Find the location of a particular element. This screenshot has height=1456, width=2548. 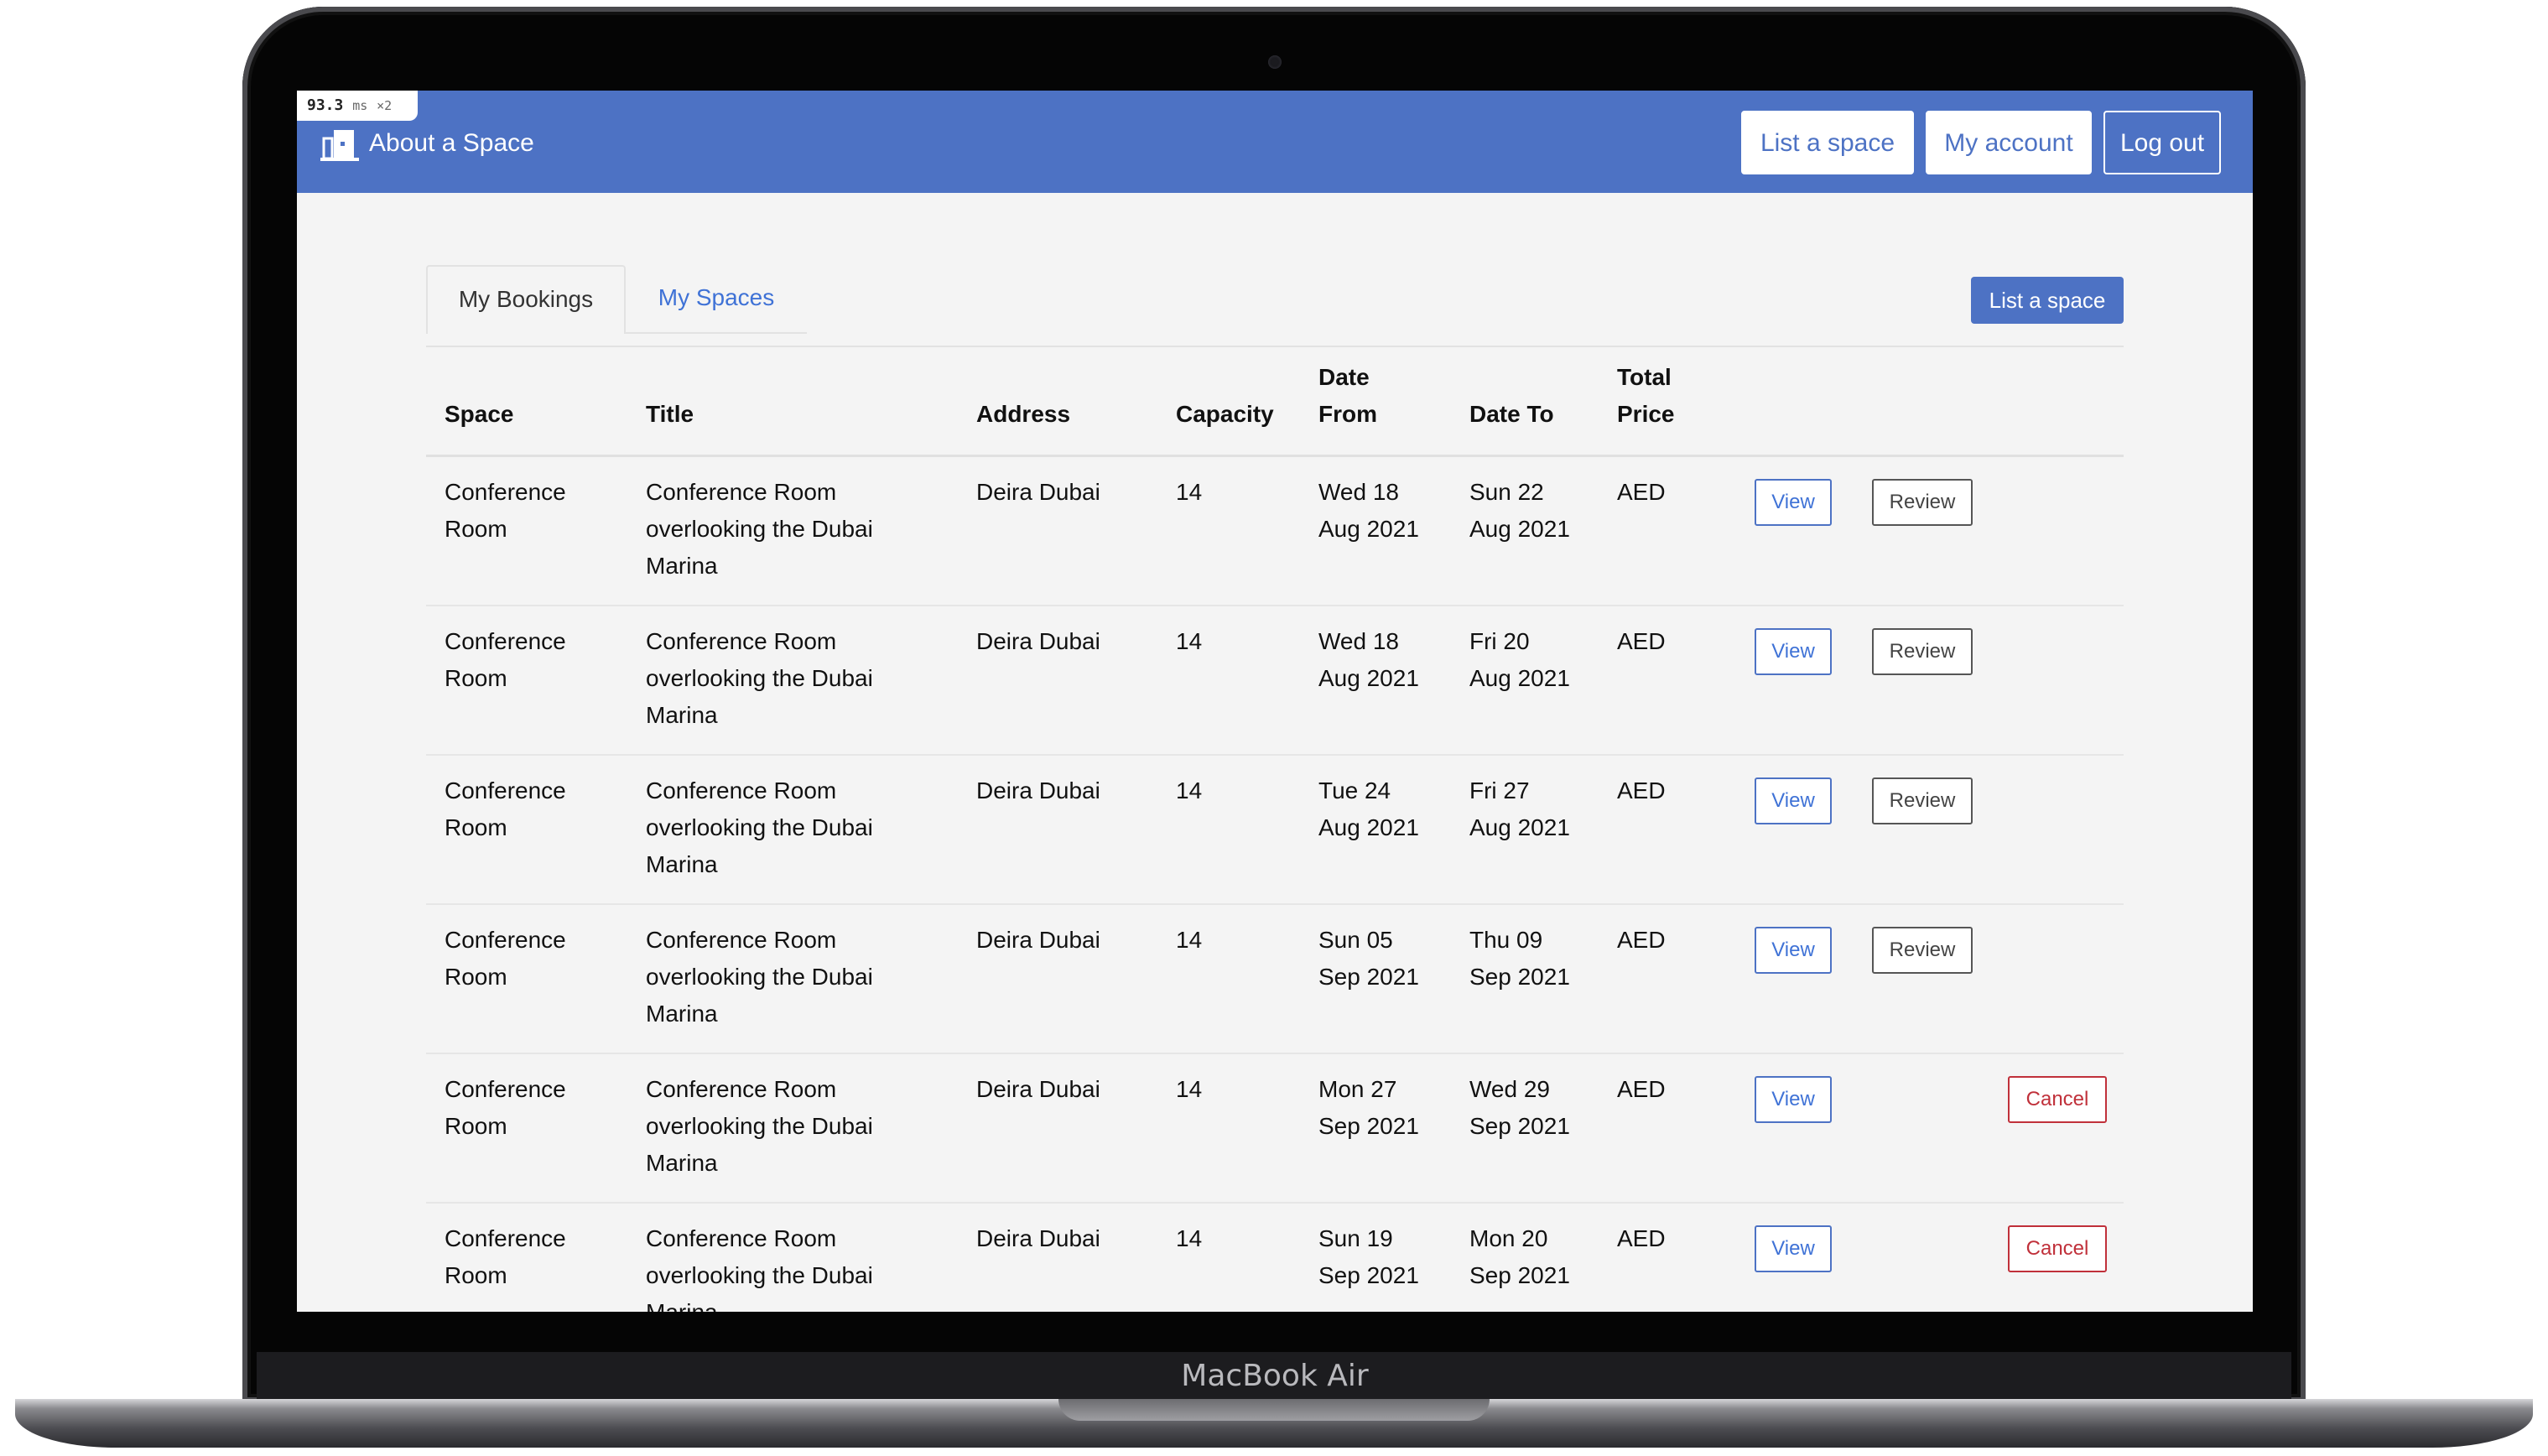

door-logo-icon is located at coordinates (339, 144).